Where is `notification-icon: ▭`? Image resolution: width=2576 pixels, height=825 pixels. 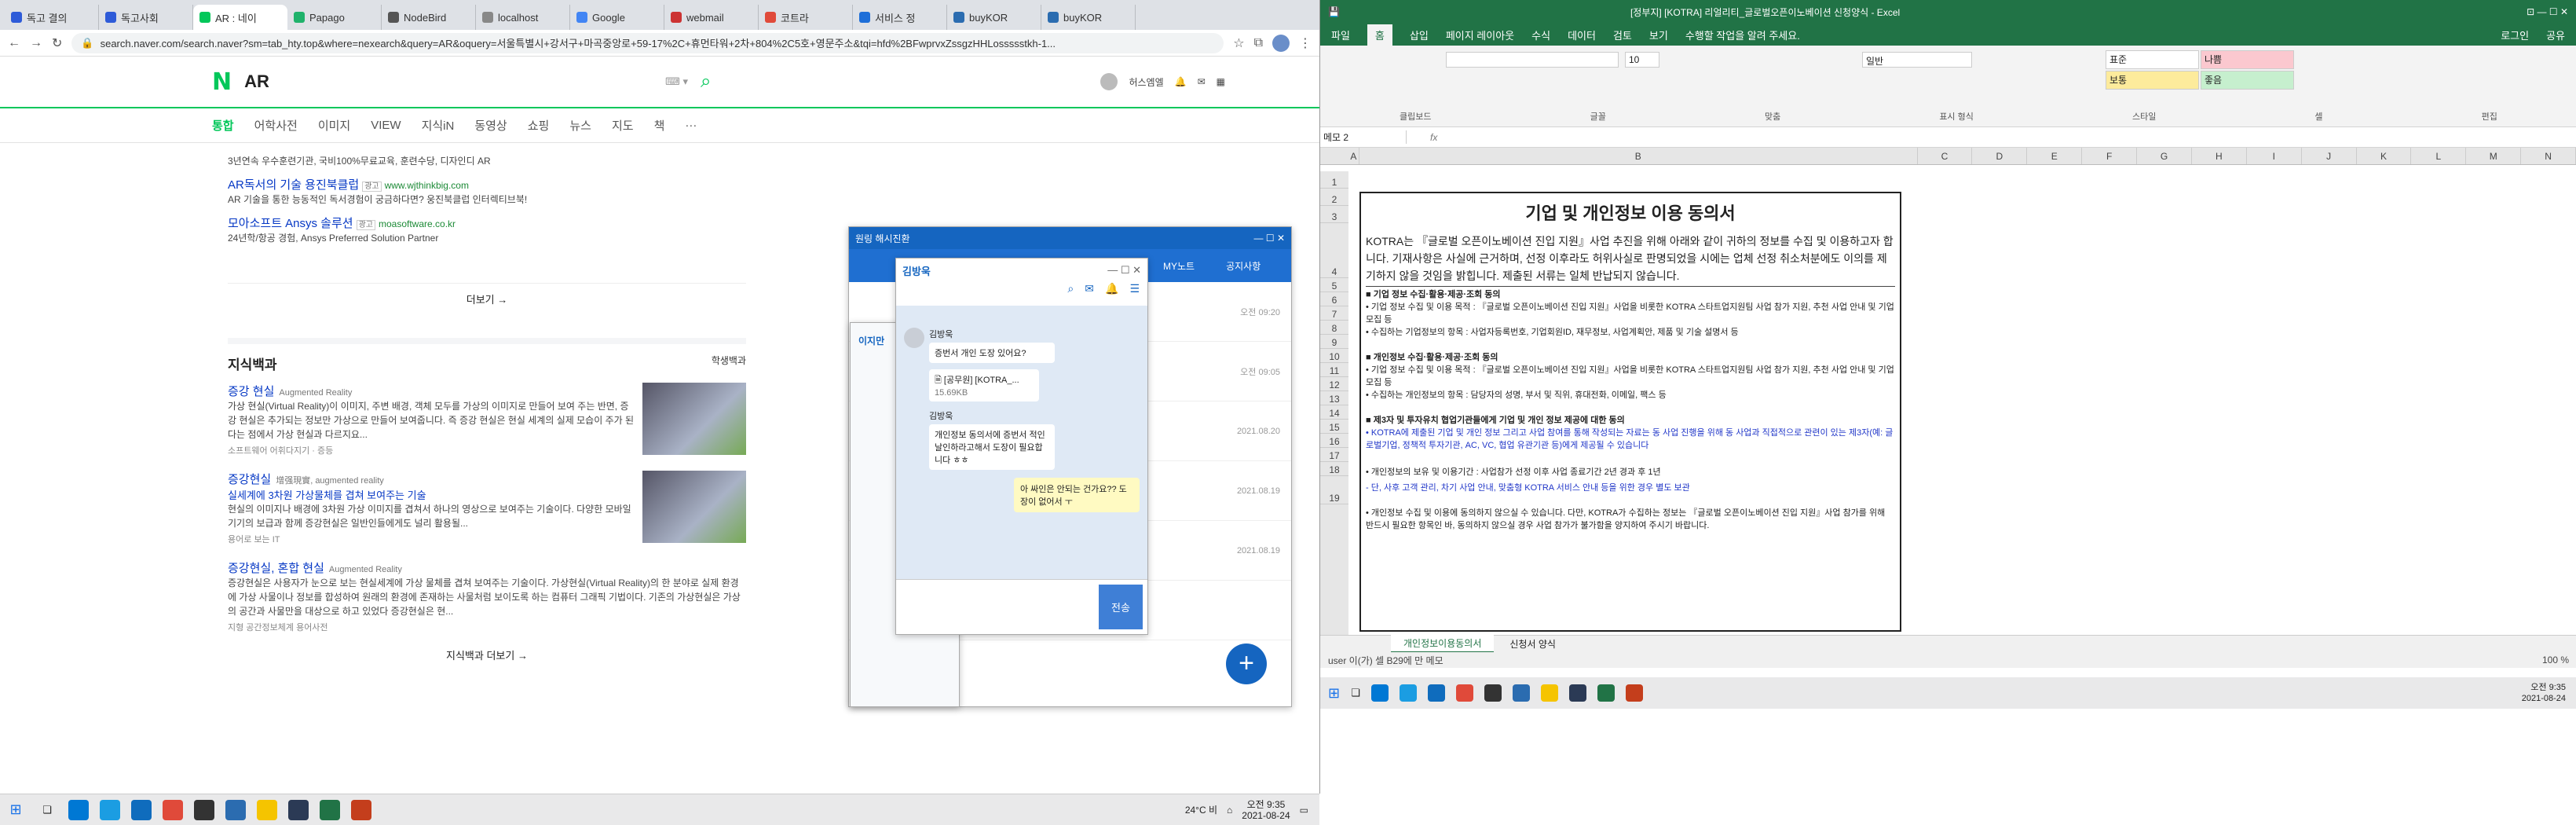
notification-icon: ▭ is located at coordinates (1304, 810).